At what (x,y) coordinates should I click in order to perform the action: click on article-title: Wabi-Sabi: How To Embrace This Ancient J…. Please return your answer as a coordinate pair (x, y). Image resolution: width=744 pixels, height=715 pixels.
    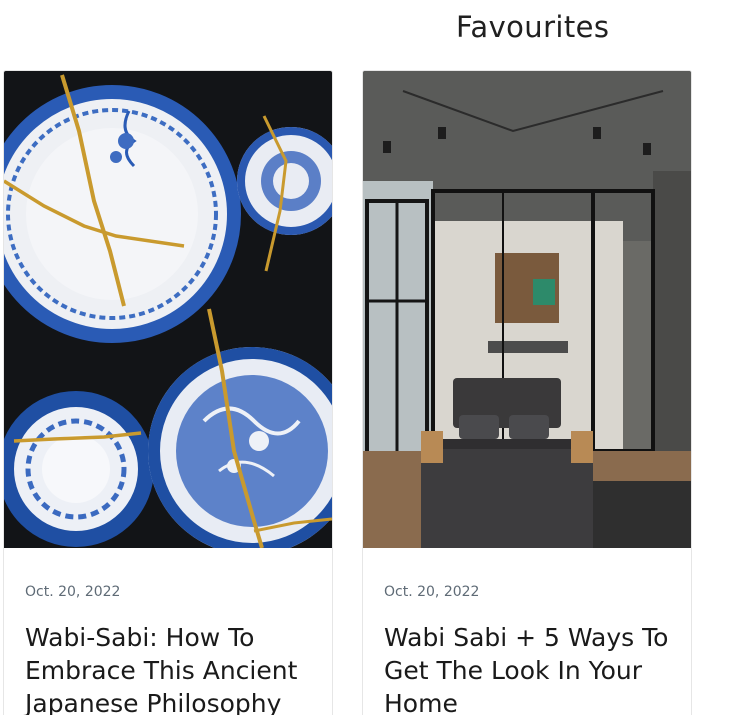
    Looking at the image, I should click on (175, 668).